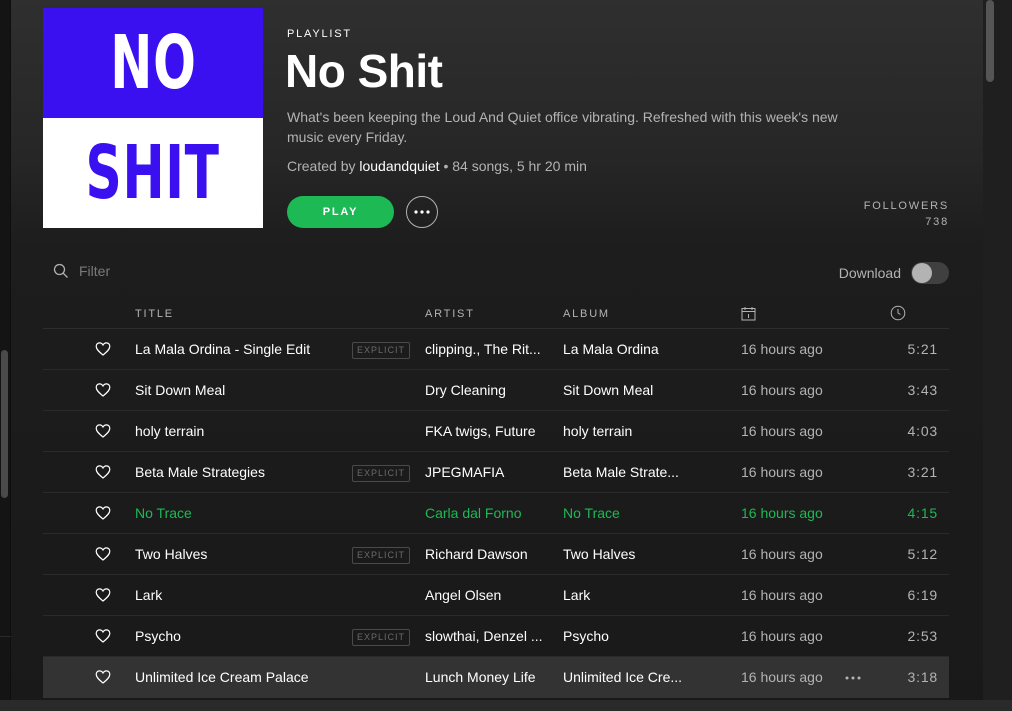 The height and width of the screenshot is (711, 1012). Describe the element at coordinates (922, 472) in the screenshot. I see `track-duration: 3:21` at that location.